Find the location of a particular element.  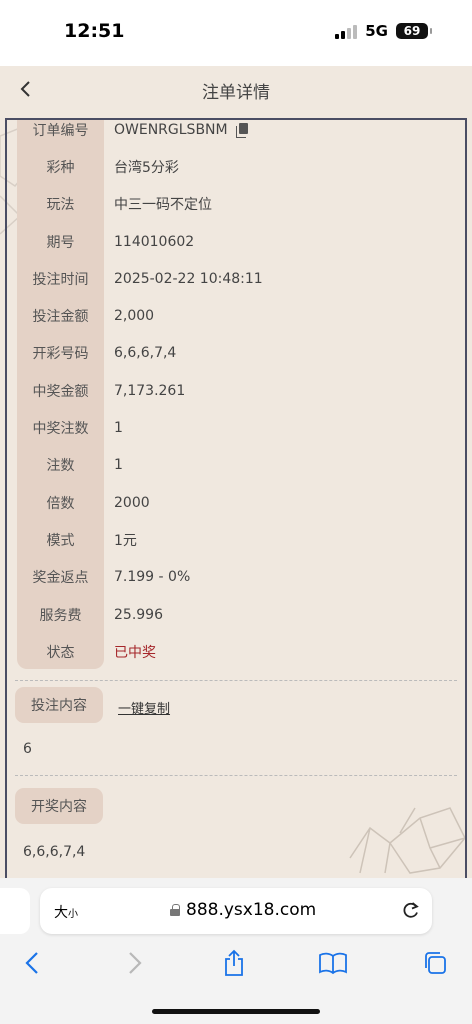

detail-row-multiplier: 倍数 2000 is located at coordinates (239, 502).